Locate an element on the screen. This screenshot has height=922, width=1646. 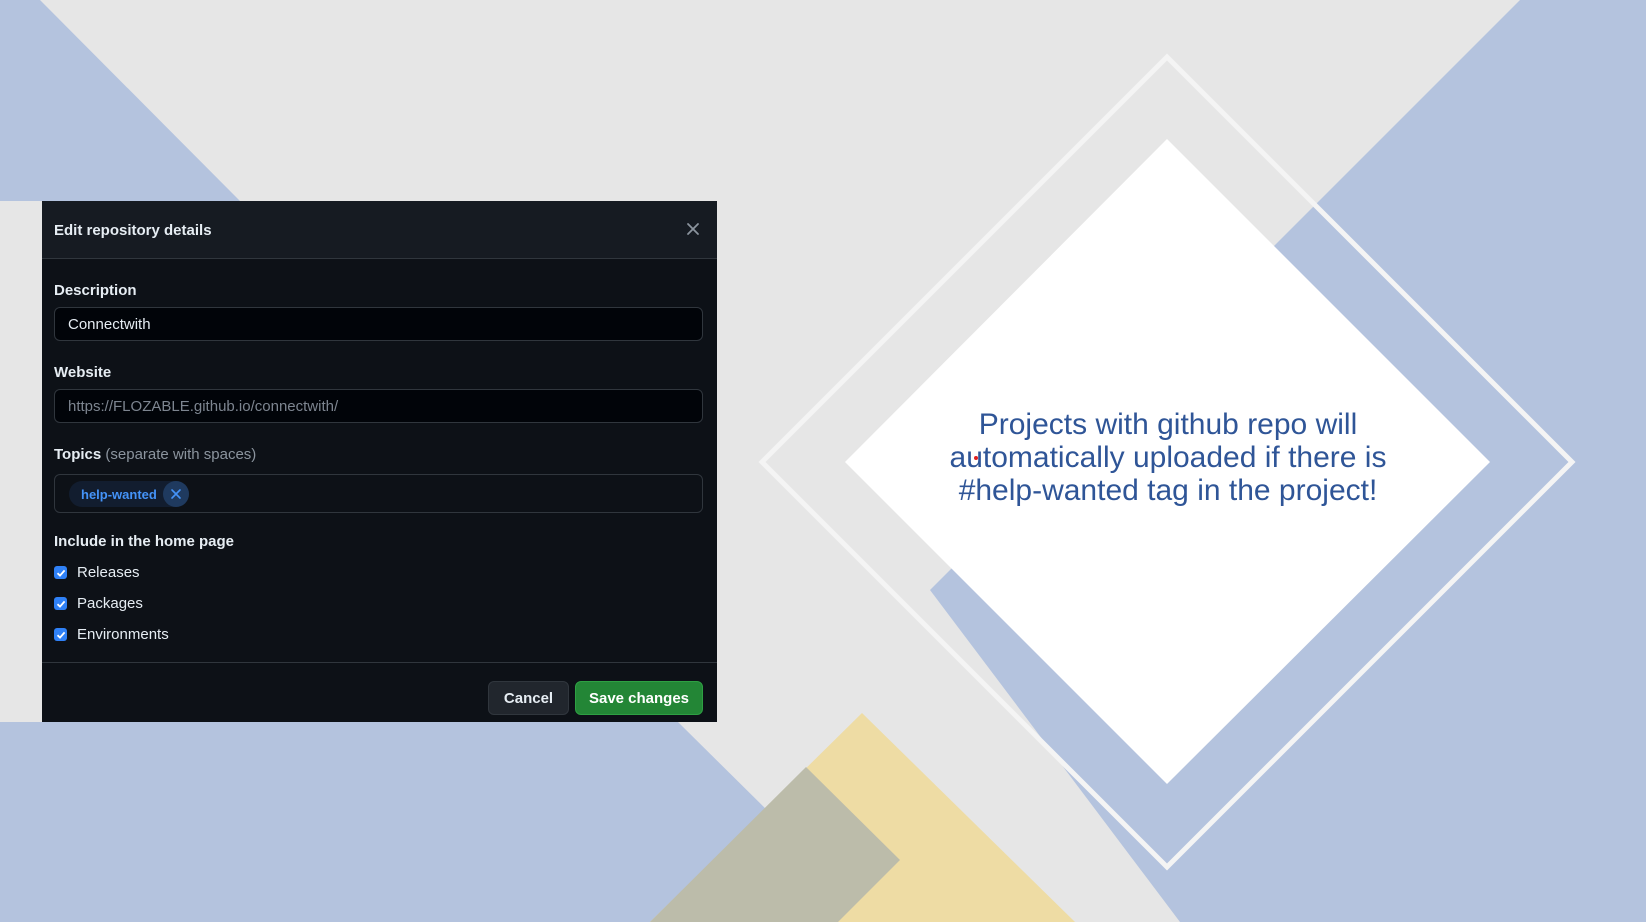
dialog-footer: Cancel Save changes is located at coordinates (379, 692).